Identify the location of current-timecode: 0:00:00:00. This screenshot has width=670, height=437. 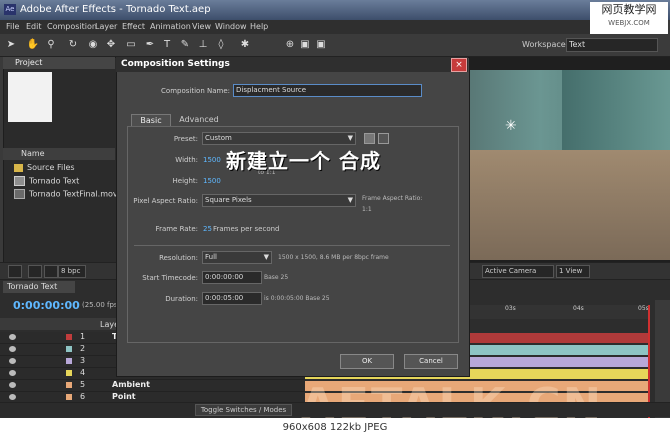
(46, 305).